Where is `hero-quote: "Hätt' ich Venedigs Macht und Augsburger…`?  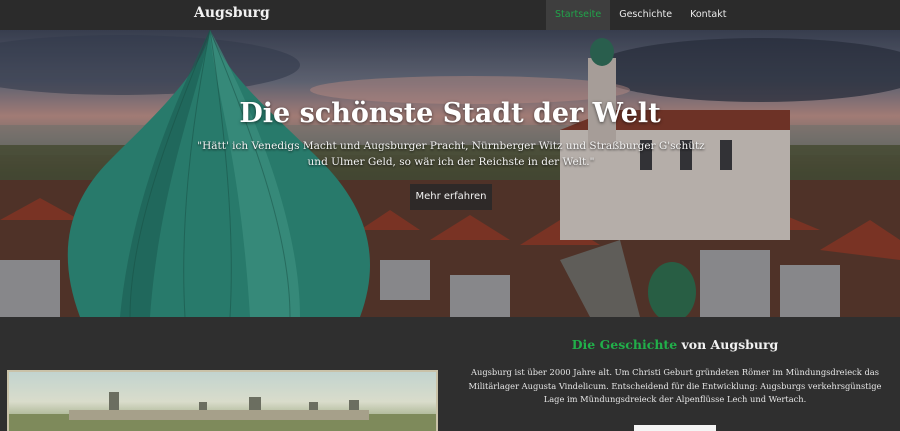 hero-quote: "Hätt' ich Venedigs Macht und Augsburger… is located at coordinates (451, 154).